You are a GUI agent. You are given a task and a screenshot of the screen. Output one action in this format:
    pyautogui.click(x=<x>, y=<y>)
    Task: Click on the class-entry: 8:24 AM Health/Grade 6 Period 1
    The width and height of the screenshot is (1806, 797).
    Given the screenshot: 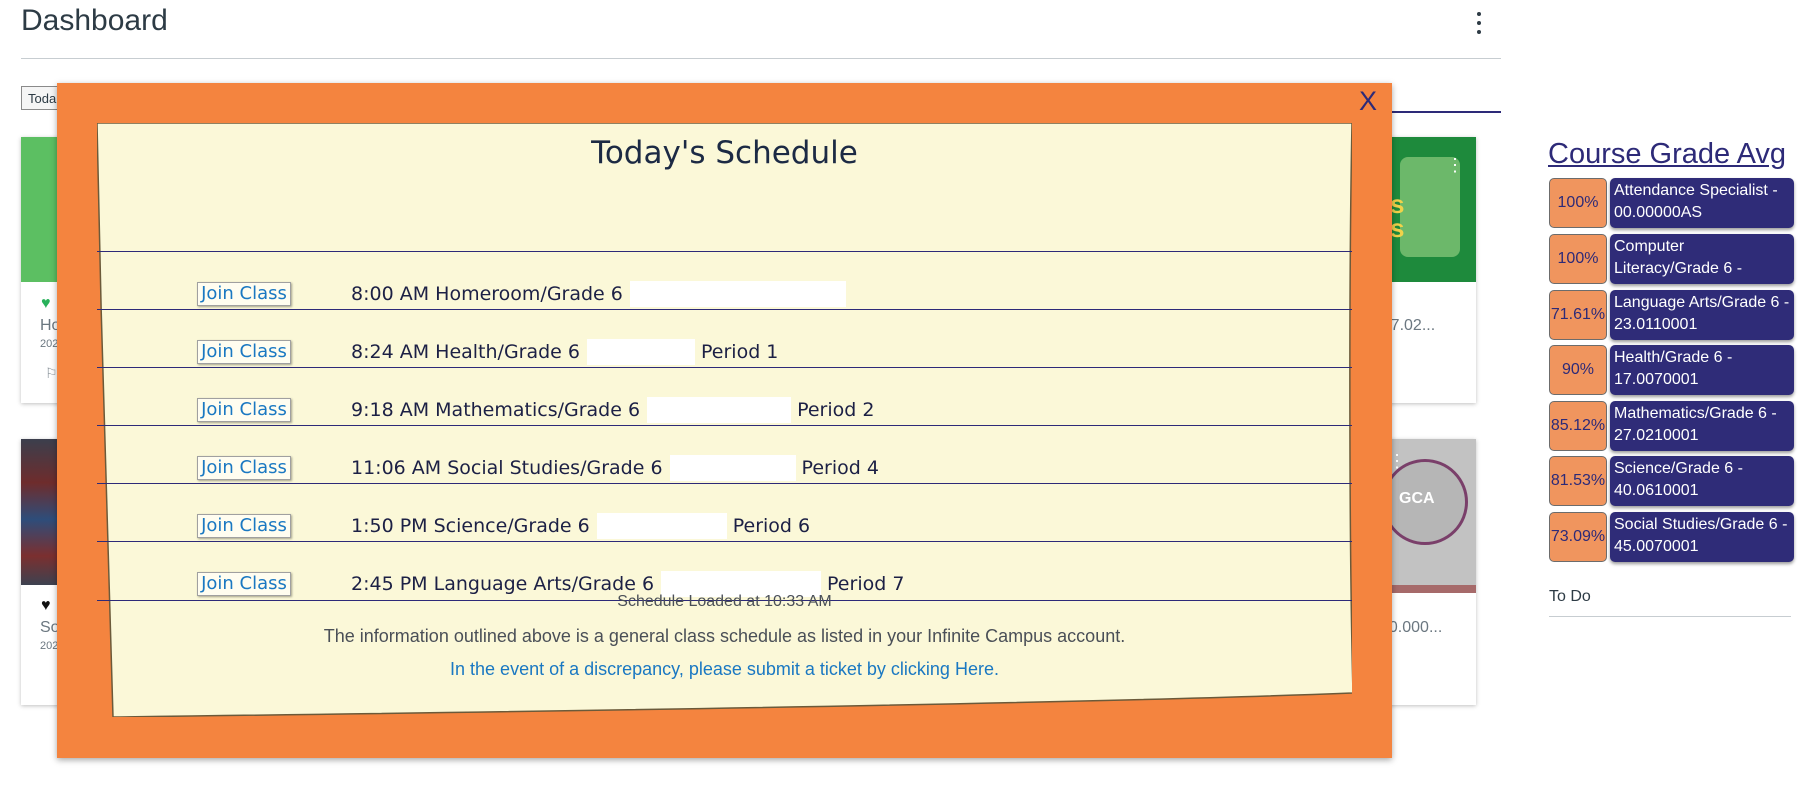 What is the action you would take?
    pyautogui.click(x=564, y=352)
    